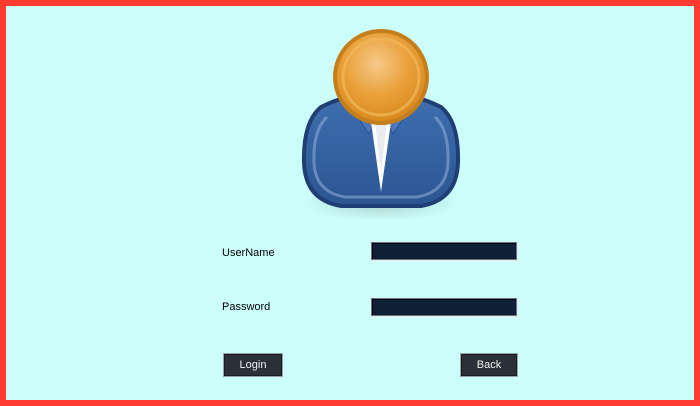 The image size is (700, 406). Describe the element at coordinates (381, 125) in the screenshot. I see `user-avatar-icon` at that location.